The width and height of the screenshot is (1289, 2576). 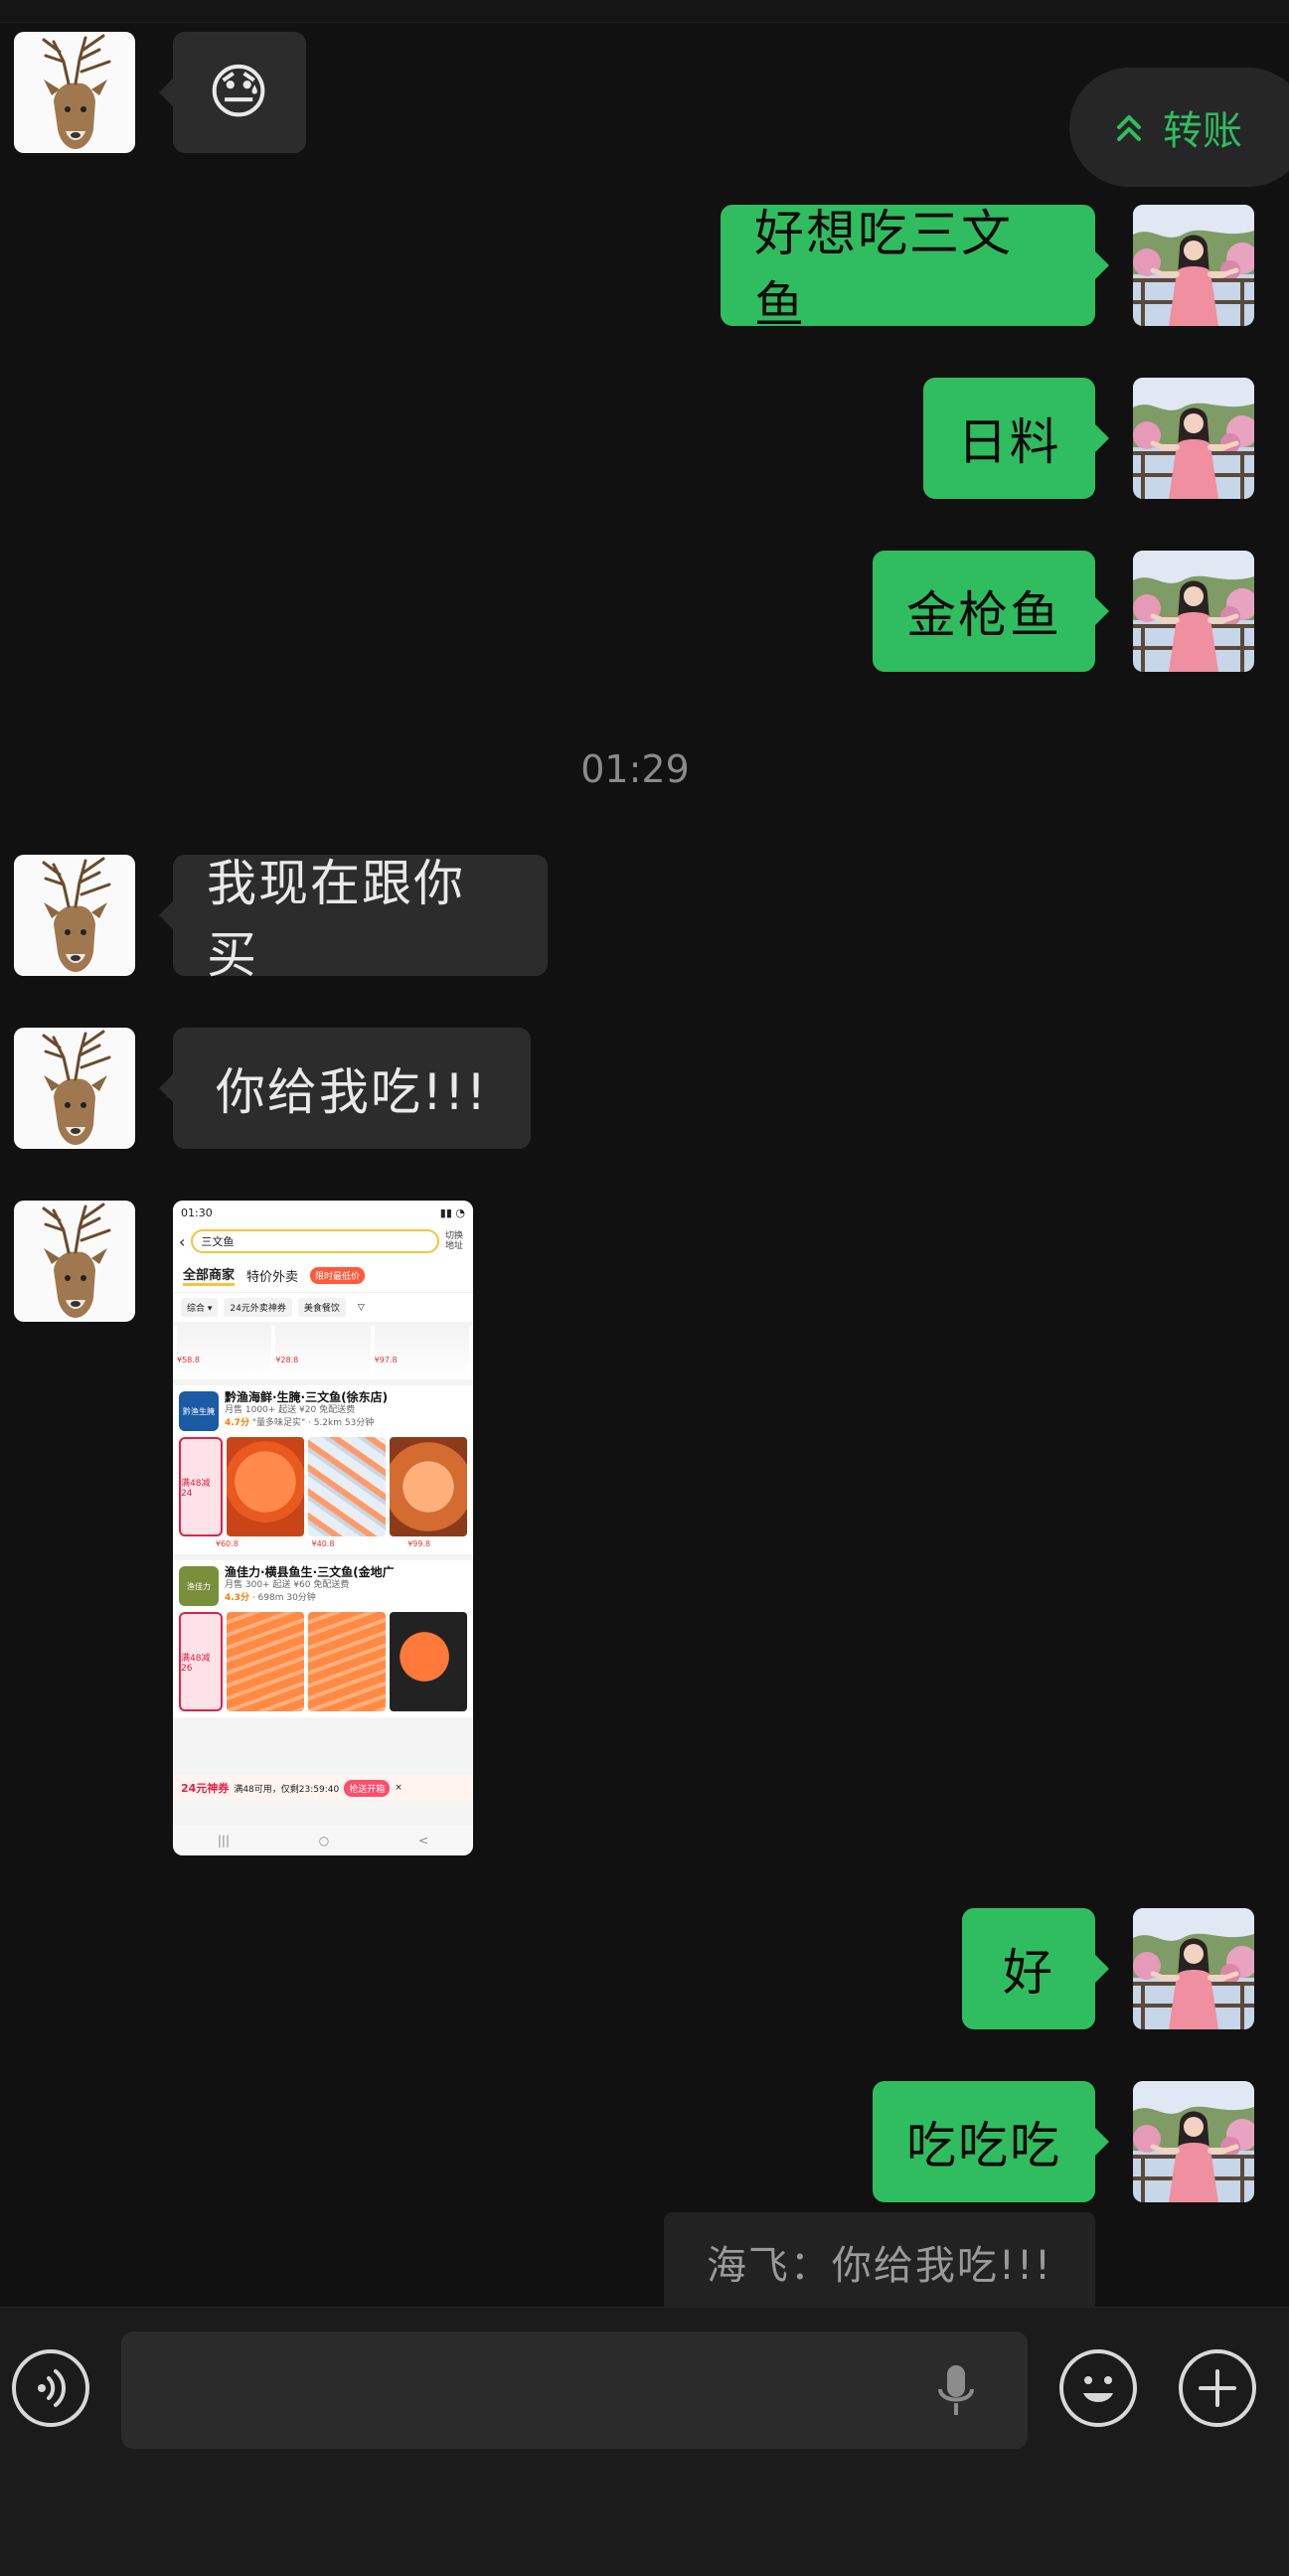 I want to click on back-arrow-icon: ‹, so click(x=182, y=1241).